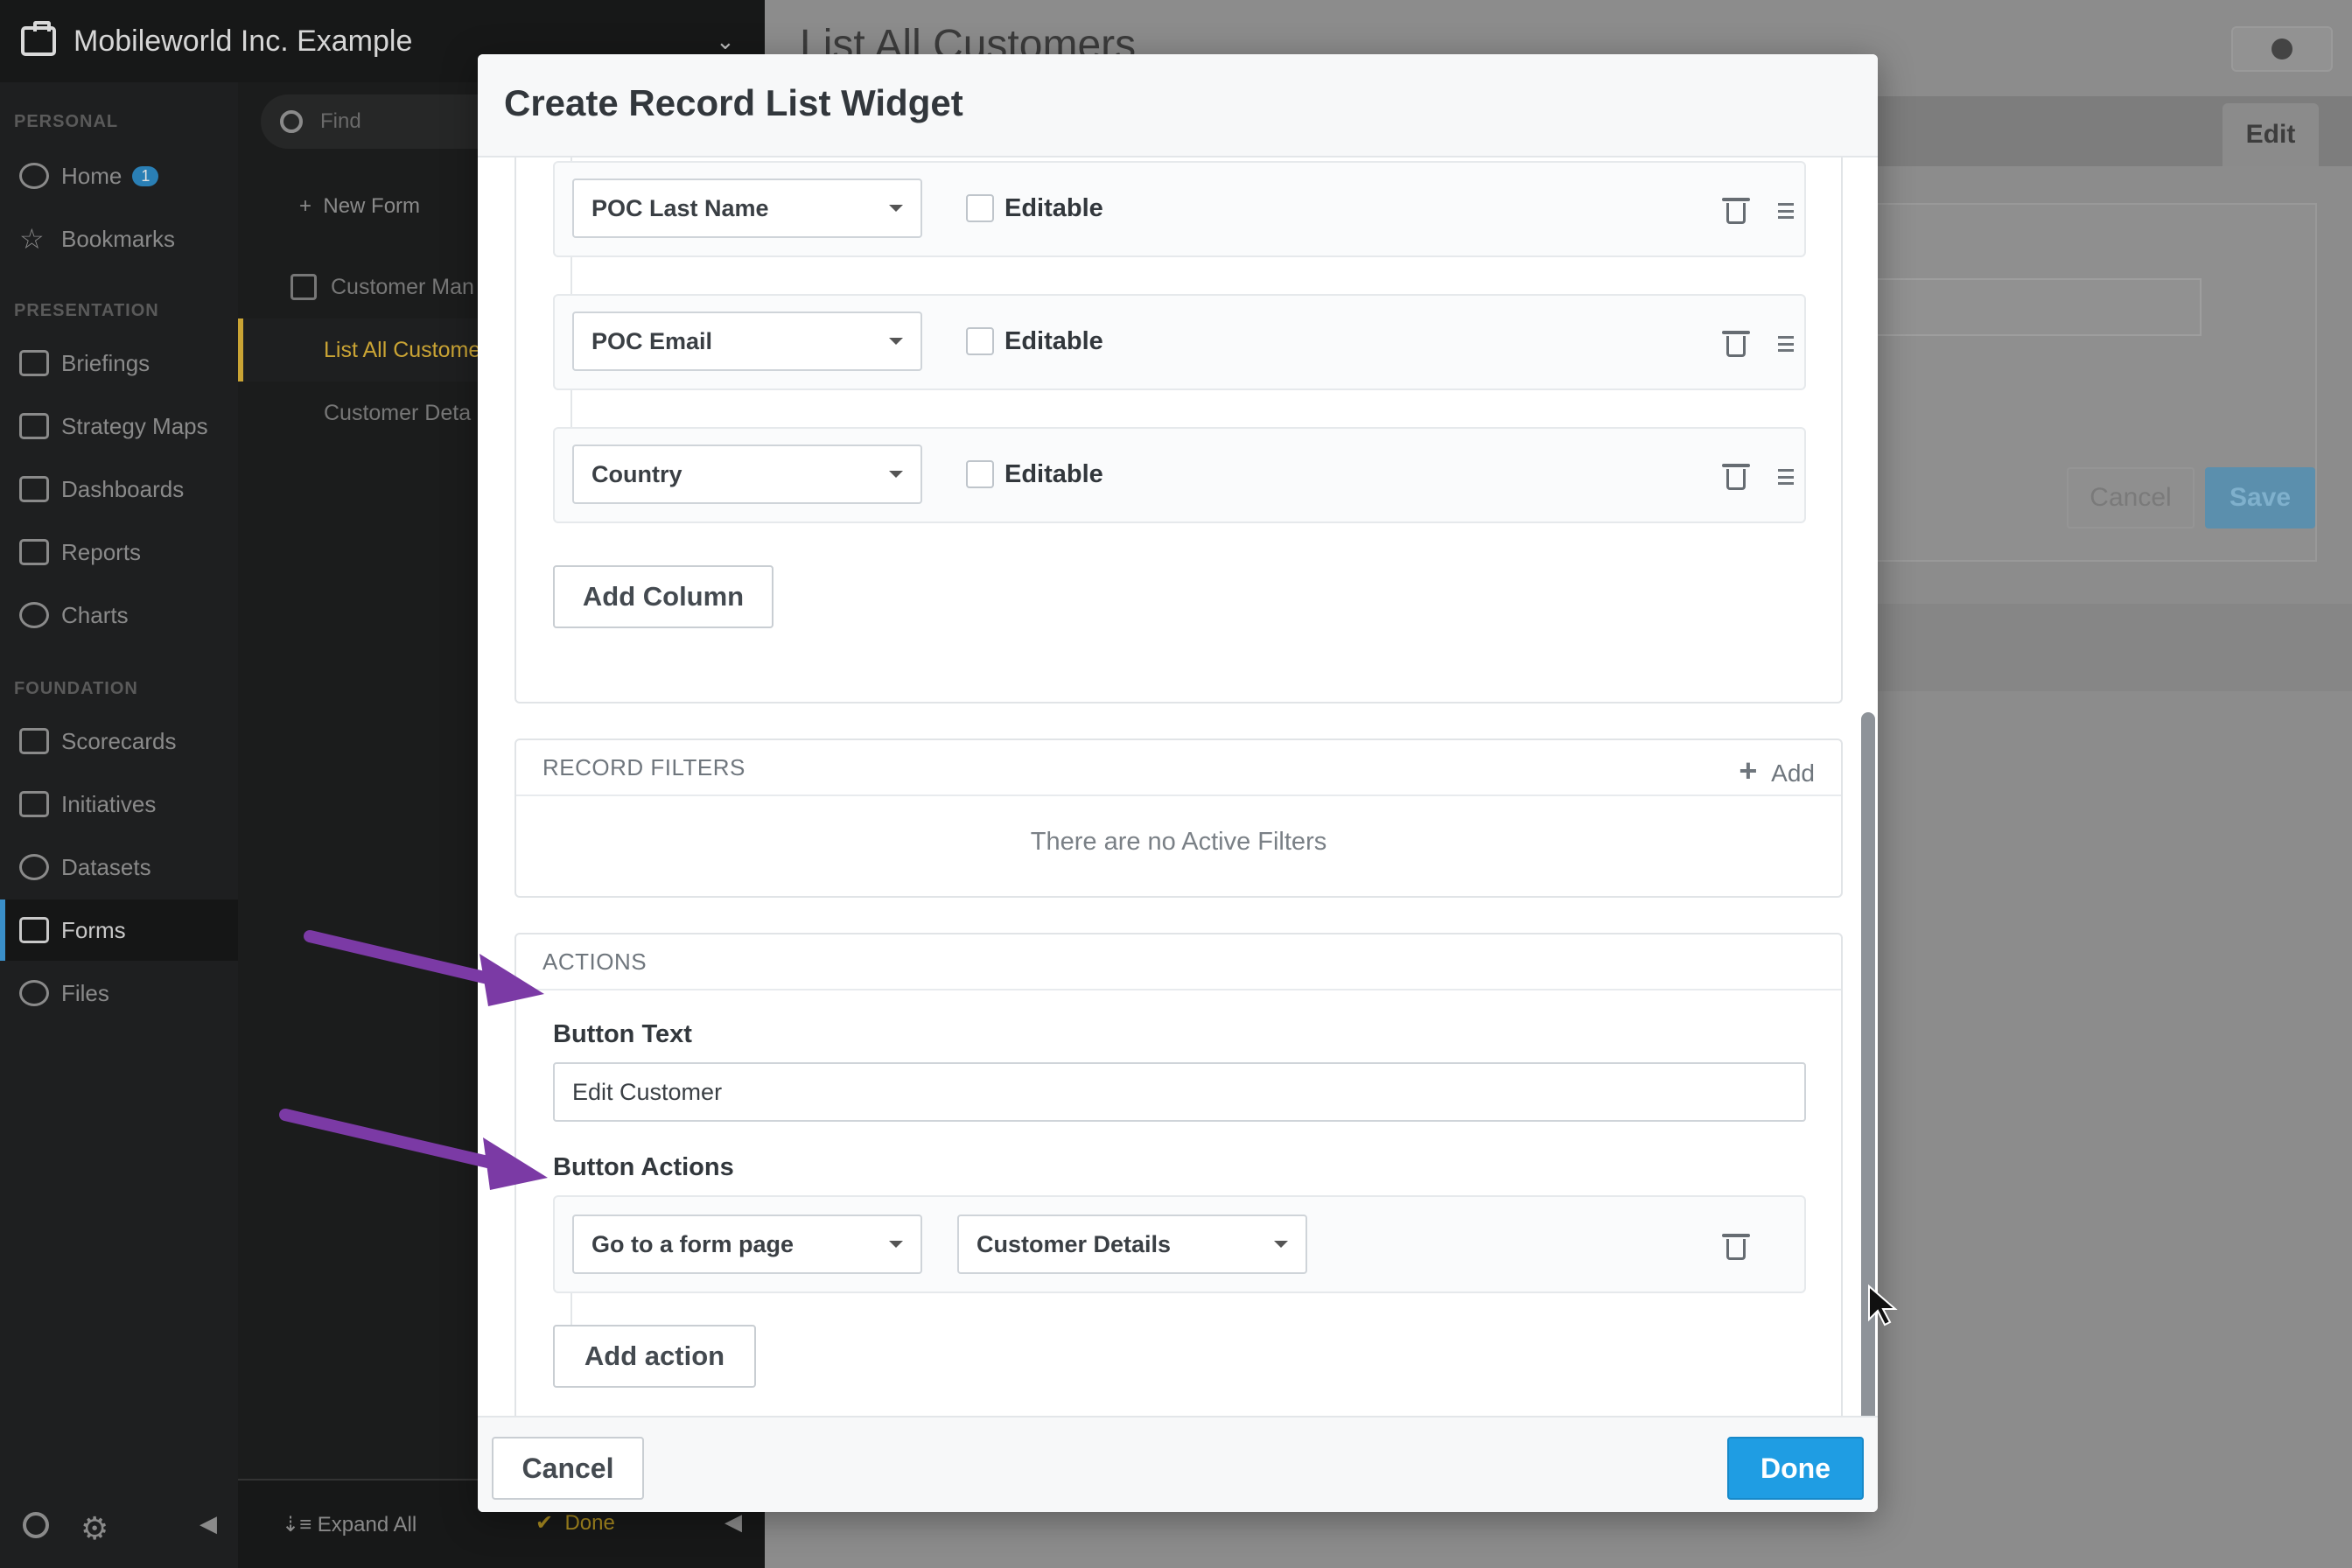  I want to click on nav-section-foundation: FOUNDATION, so click(76, 688).